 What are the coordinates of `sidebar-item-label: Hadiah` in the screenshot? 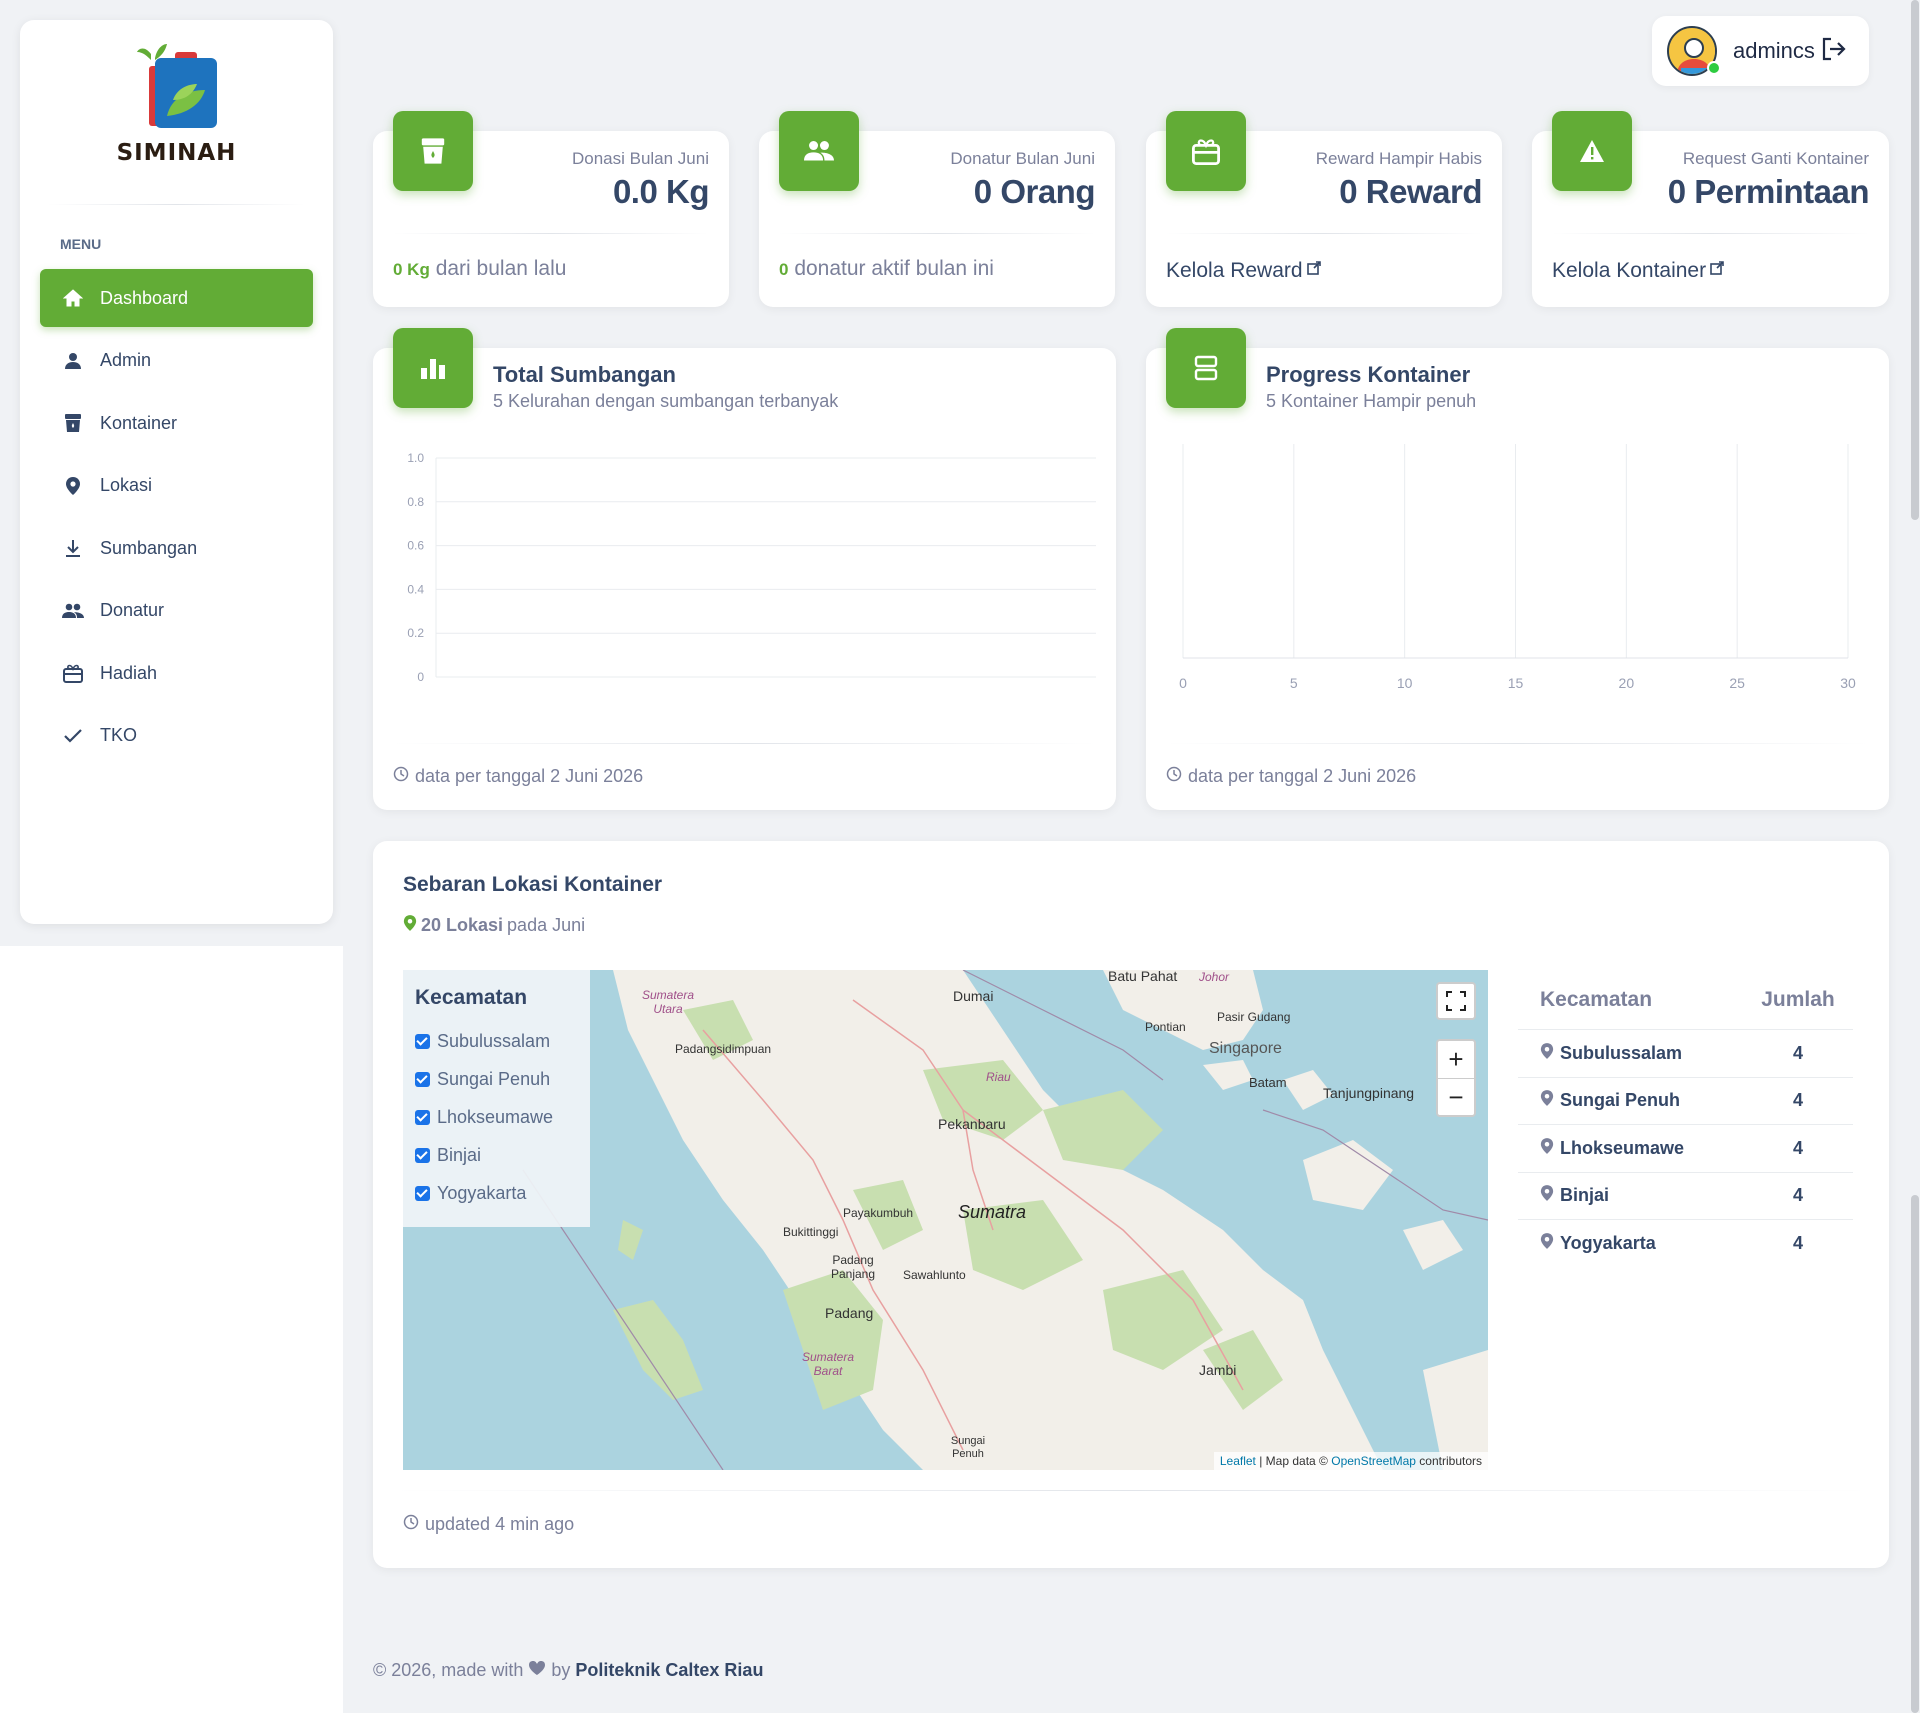 It's located at (129, 672).